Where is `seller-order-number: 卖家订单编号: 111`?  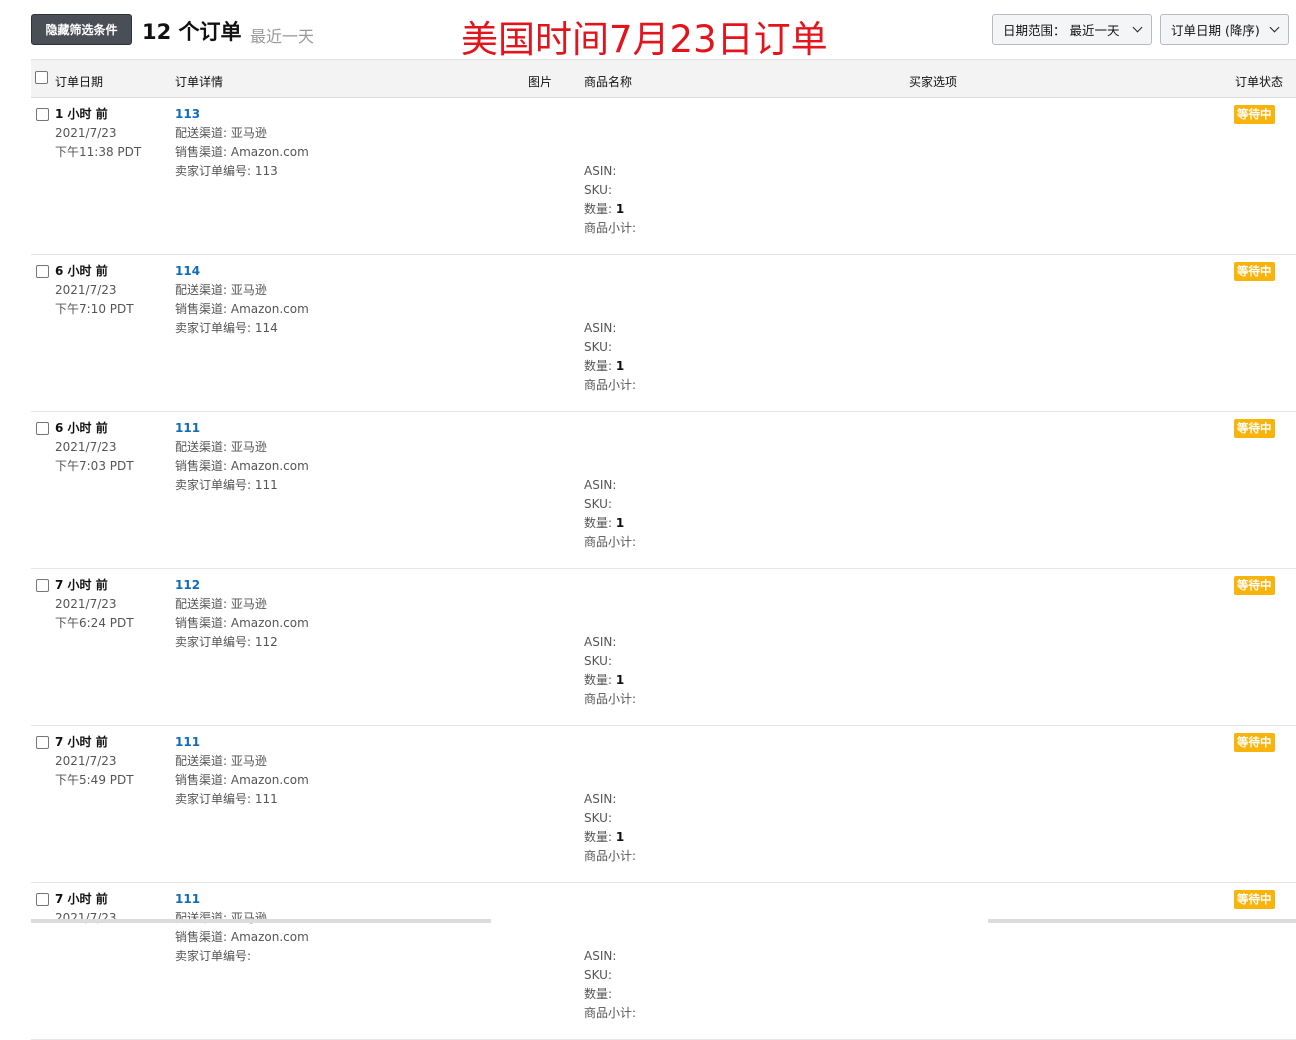 seller-order-number: 卖家订单编号: 111 is located at coordinates (226, 799).